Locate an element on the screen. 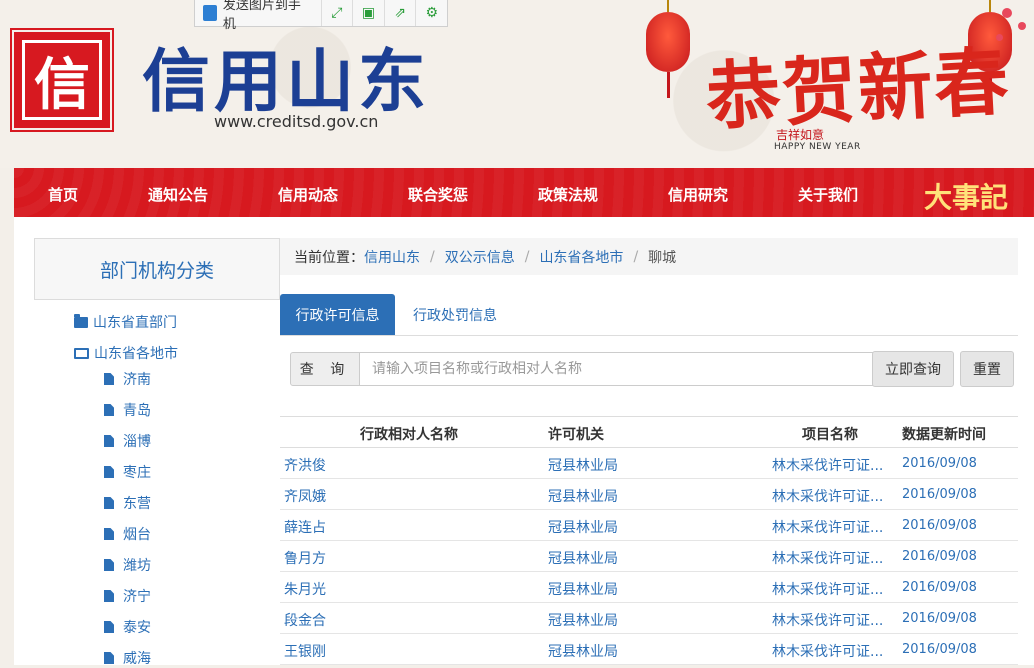  site-logo-seal: 信 is located at coordinates (62, 80).